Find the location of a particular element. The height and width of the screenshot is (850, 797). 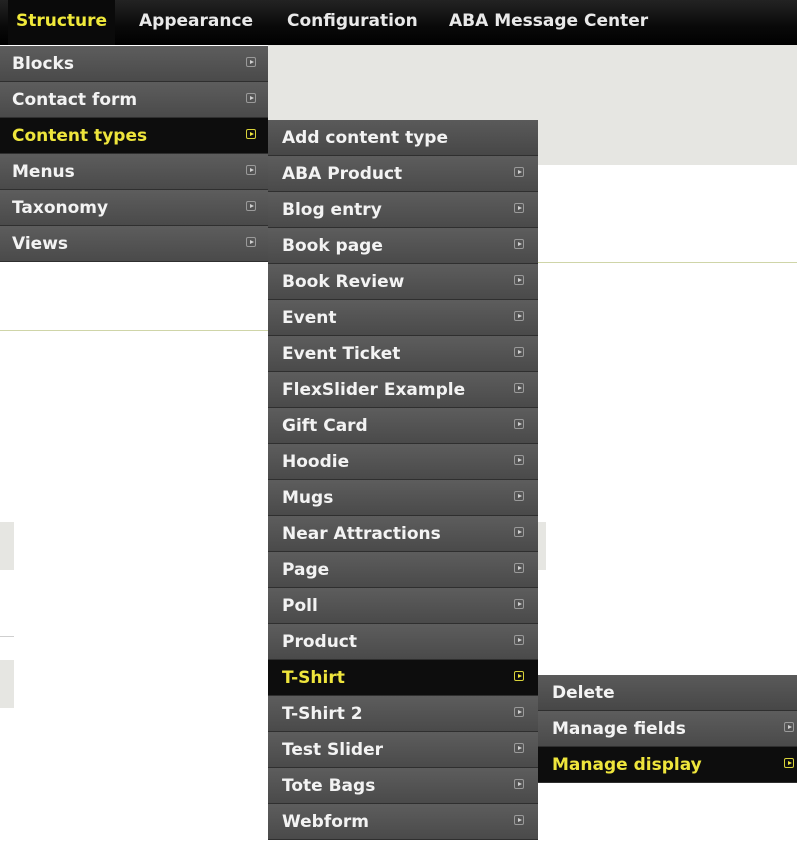

menu-item-event: Event is located at coordinates (403, 318).